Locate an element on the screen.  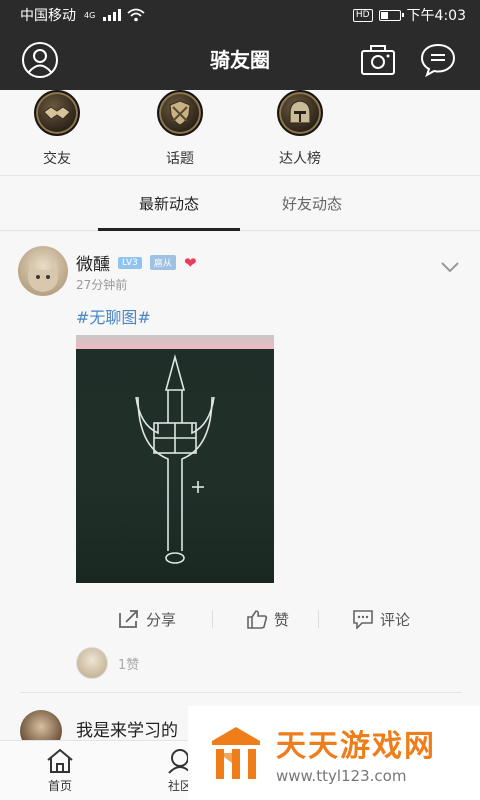
signal-icon is located at coordinates (112, 15).